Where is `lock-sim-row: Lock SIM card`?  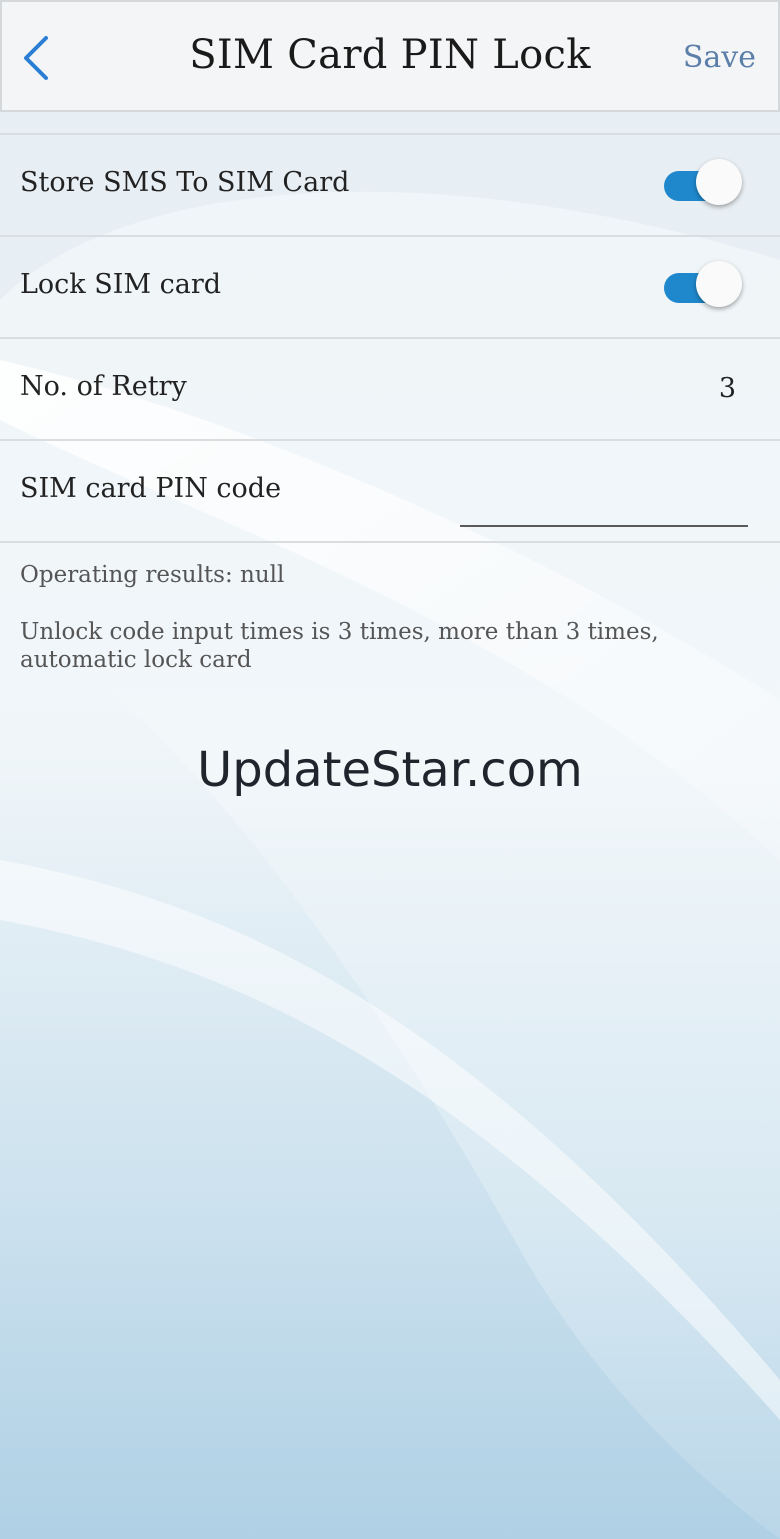 lock-sim-row: Lock SIM card is located at coordinates (390, 286).